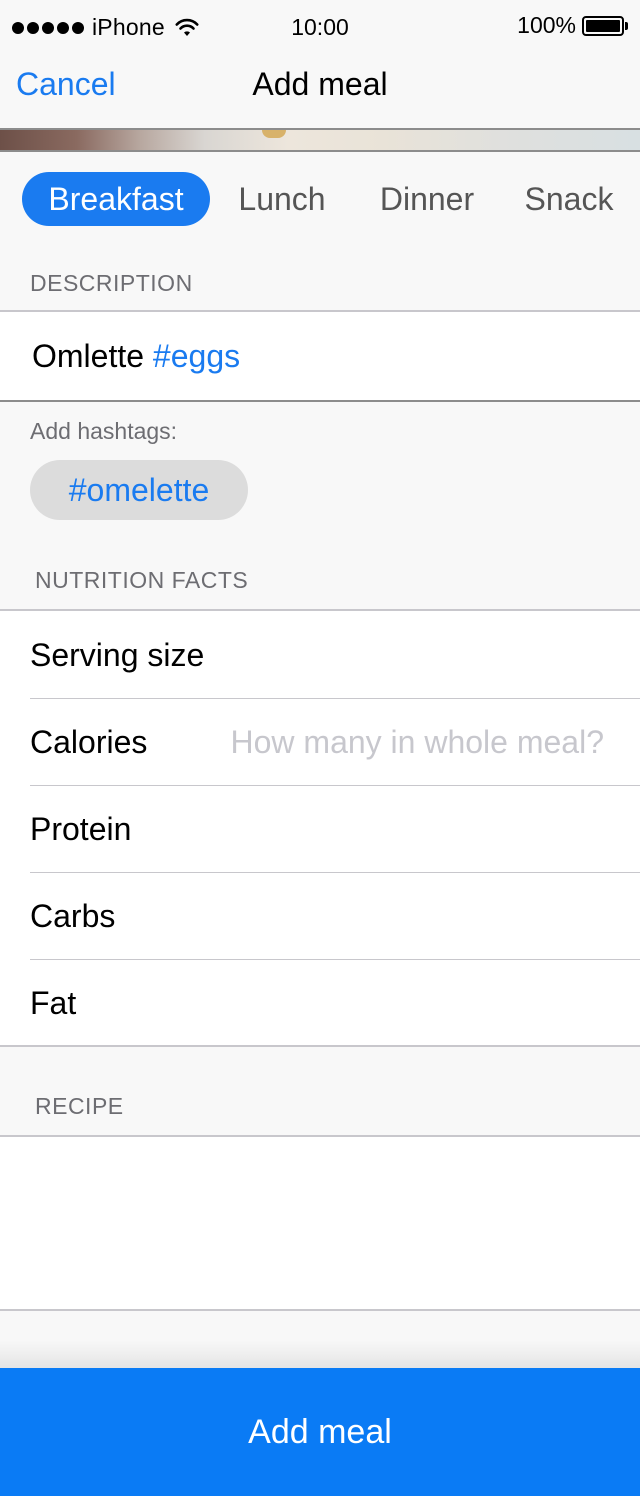 The height and width of the screenshot is (1496, 640). I want to click on meal-type-lunch: Lunch, so click(282, 199).